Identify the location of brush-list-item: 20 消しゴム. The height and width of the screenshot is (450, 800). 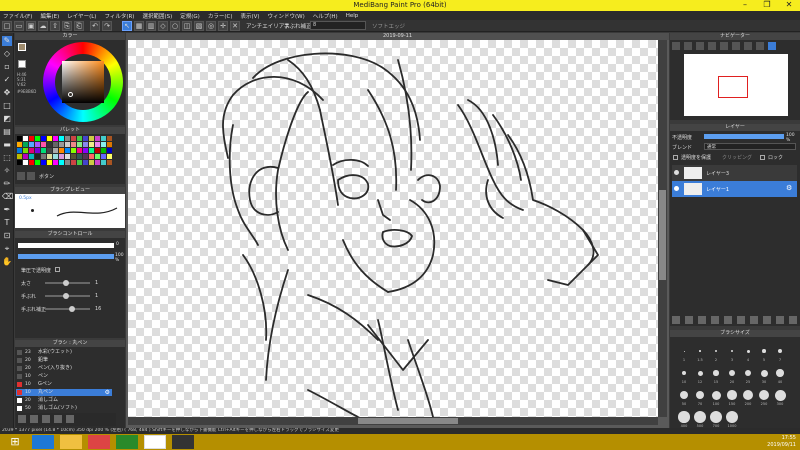
(64, 400).